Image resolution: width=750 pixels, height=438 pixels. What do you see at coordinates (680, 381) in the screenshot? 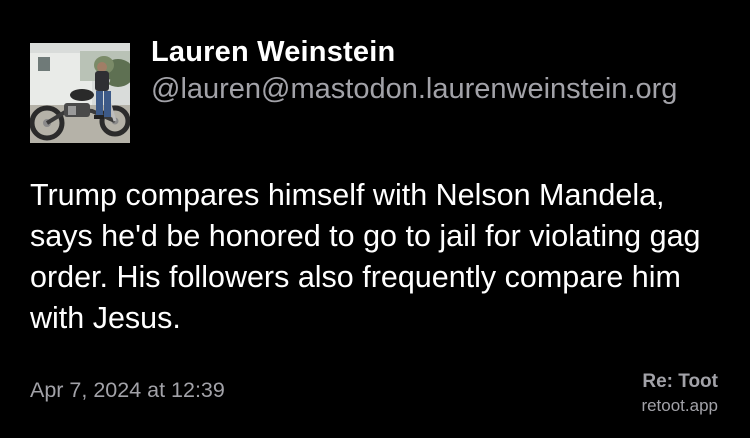
I see `brand-name: Re: Toot` at bounding box center [680, 381].